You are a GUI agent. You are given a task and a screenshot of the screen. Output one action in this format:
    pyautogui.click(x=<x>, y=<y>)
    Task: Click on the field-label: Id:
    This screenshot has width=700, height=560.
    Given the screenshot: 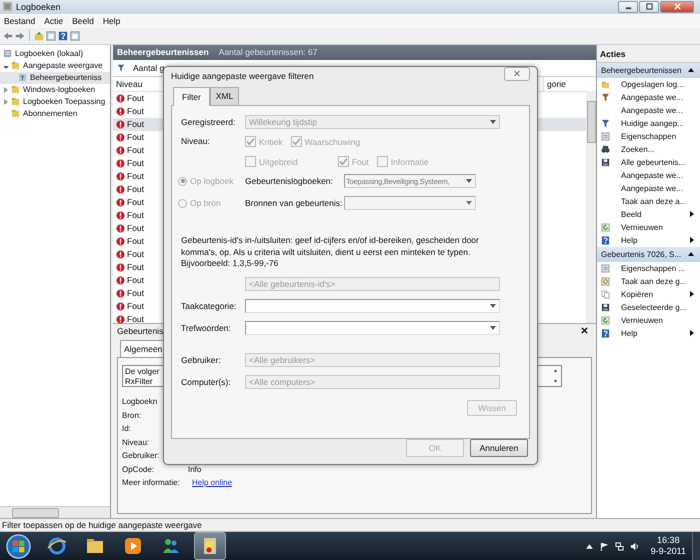 What is the action you would take?
    pyautogui.click(x=127, y=429)
    